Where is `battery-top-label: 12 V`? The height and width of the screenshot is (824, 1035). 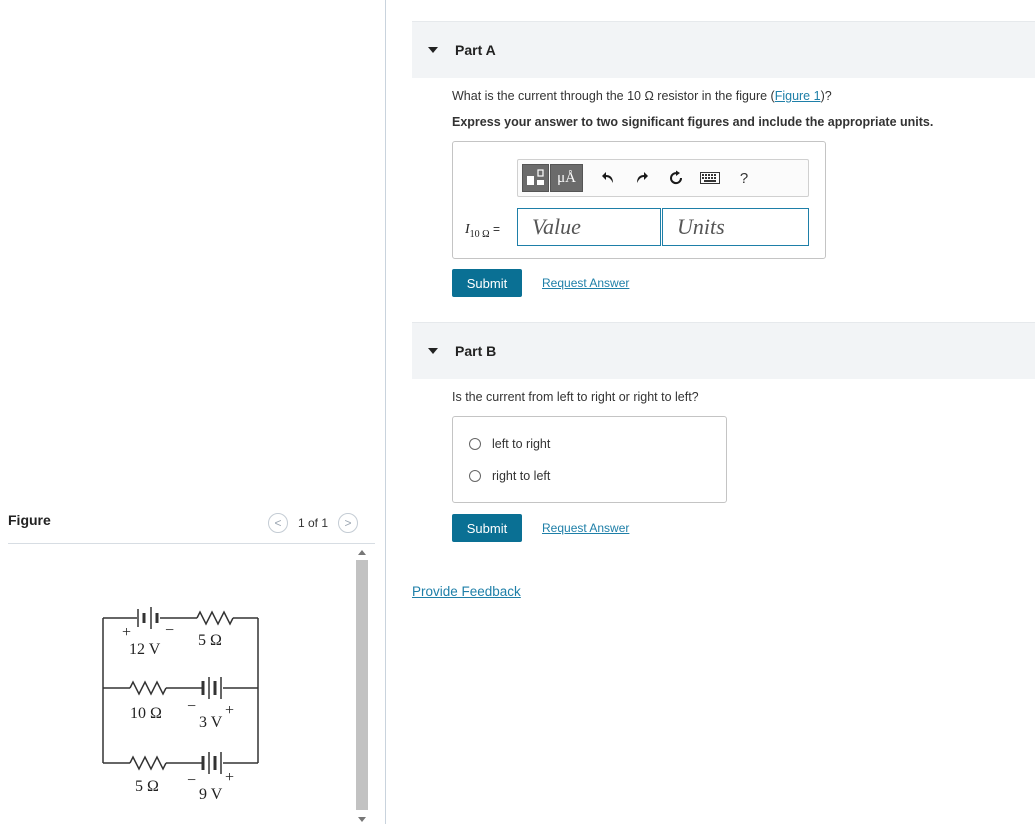 battery-top-label: 12 V is located at coordinates (145, 649).